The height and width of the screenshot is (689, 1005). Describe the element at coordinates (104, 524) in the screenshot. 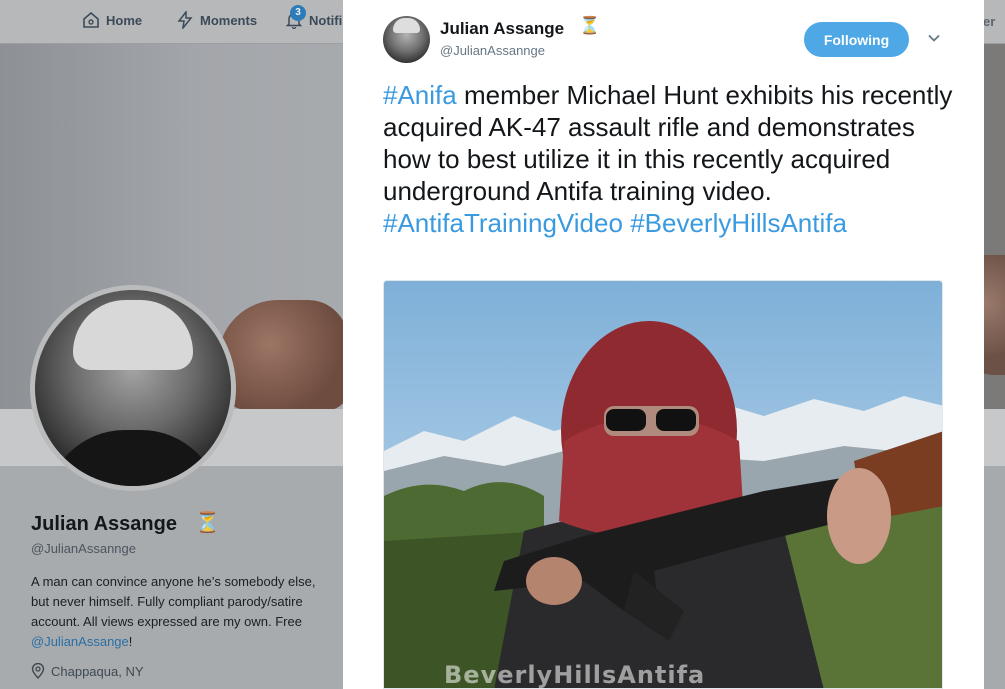

I see `profile-name: Julian Assange` at that location.